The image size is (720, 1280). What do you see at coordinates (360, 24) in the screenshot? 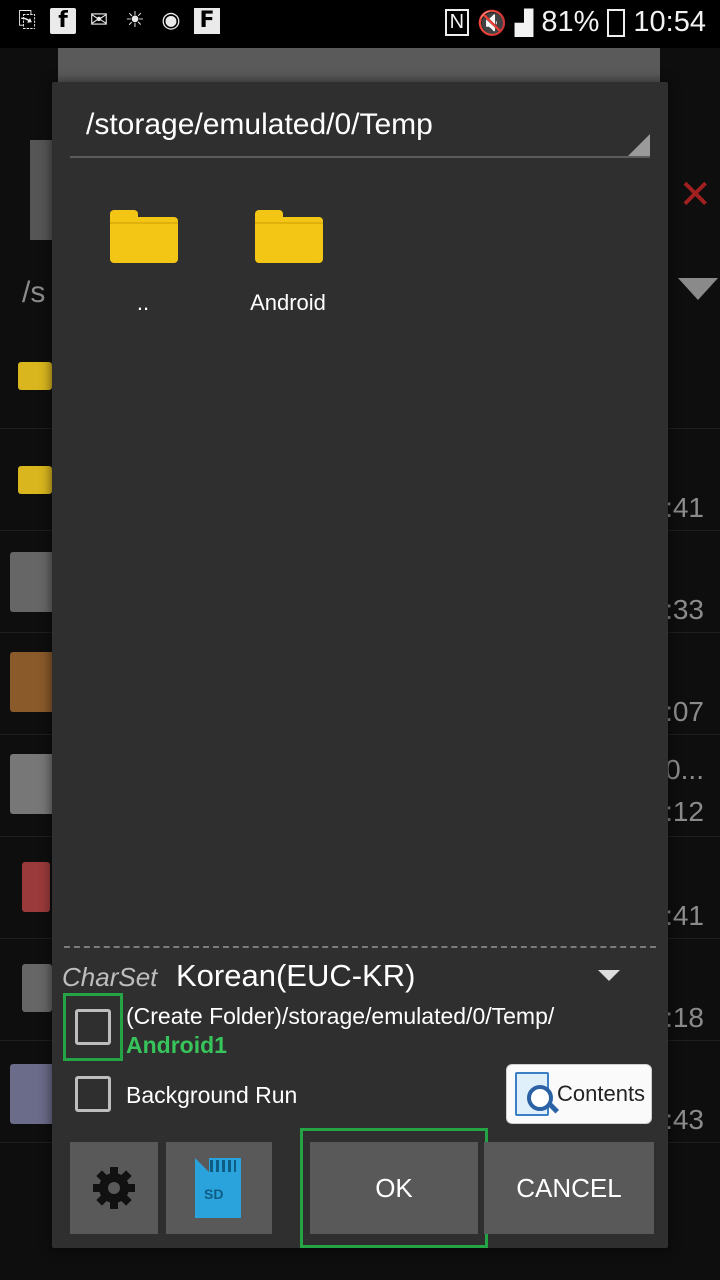
I see `status-bar: ⎘ f ✉ ☀ ◉ F N 🔇 ▟ 81% 10:54` at bounding box center [360, 24].